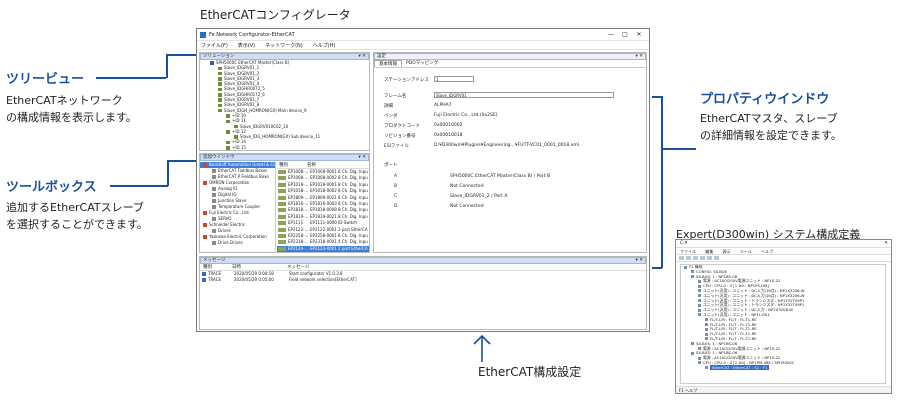 The image size is (900, 400). I want to click on master-icon, so click(212, 63).